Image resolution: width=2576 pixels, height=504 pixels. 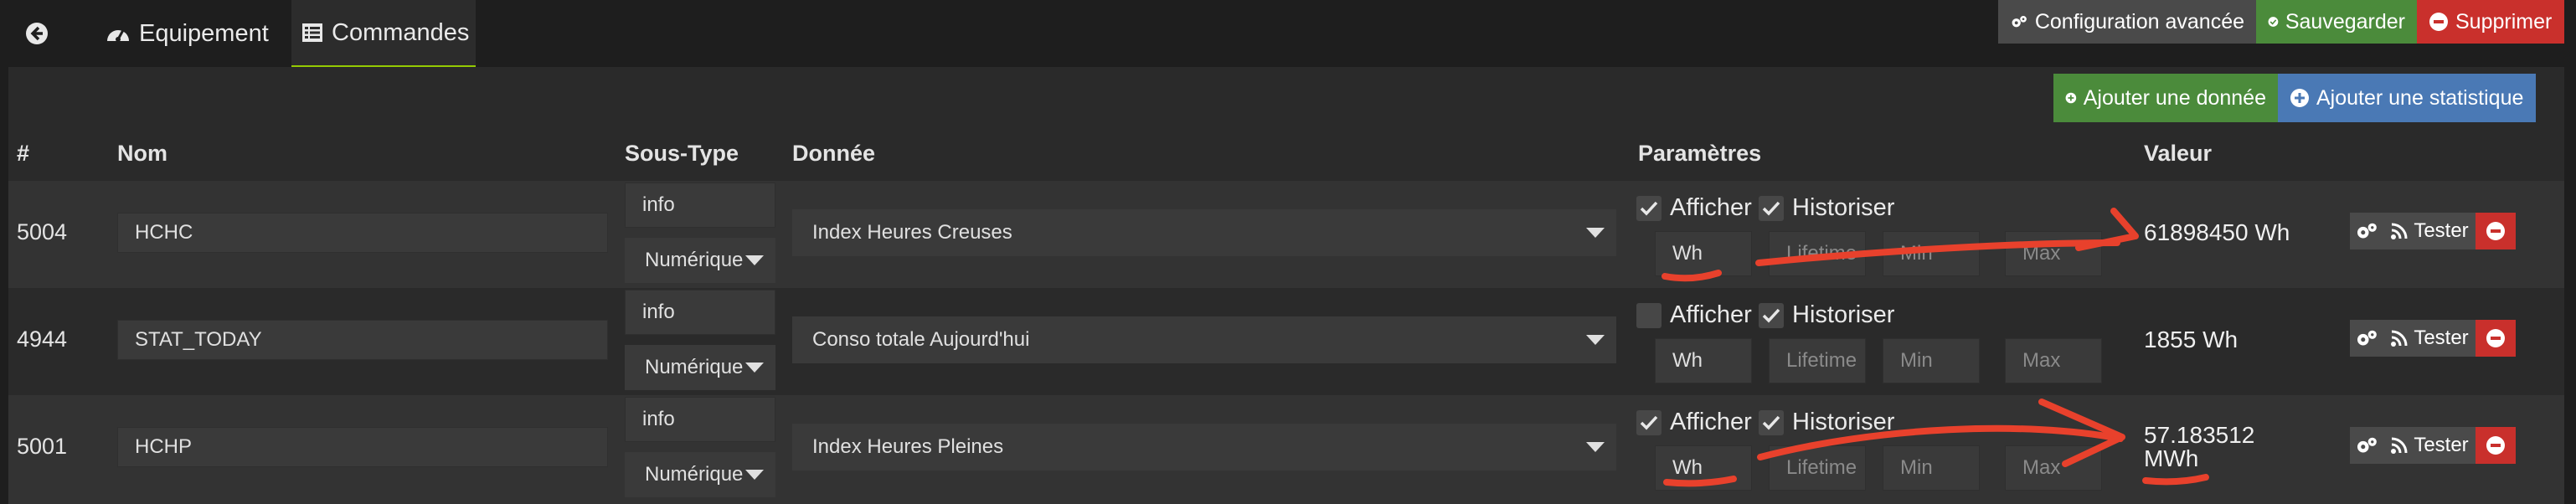 What do you see at coordinates (912, 232) in the screenshot?
I see `command-data-value: Index Heures Creuses` at bounding box center [912, 232].